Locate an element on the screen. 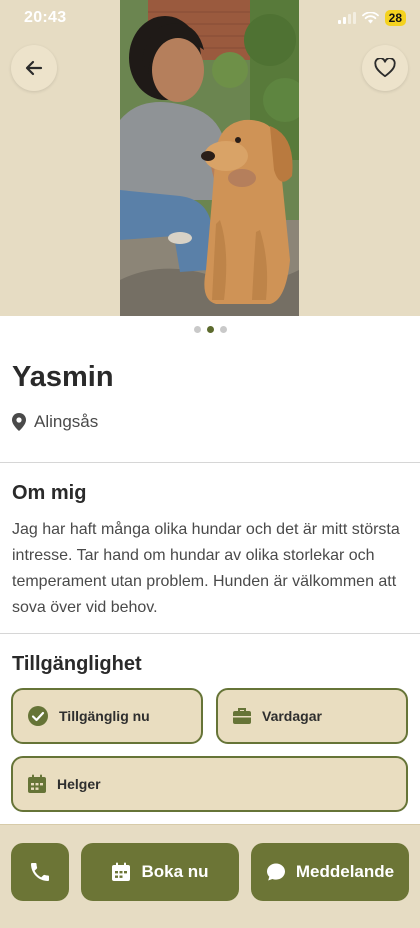  book-now-label: Boka nu is located at coordinates (175, 871).